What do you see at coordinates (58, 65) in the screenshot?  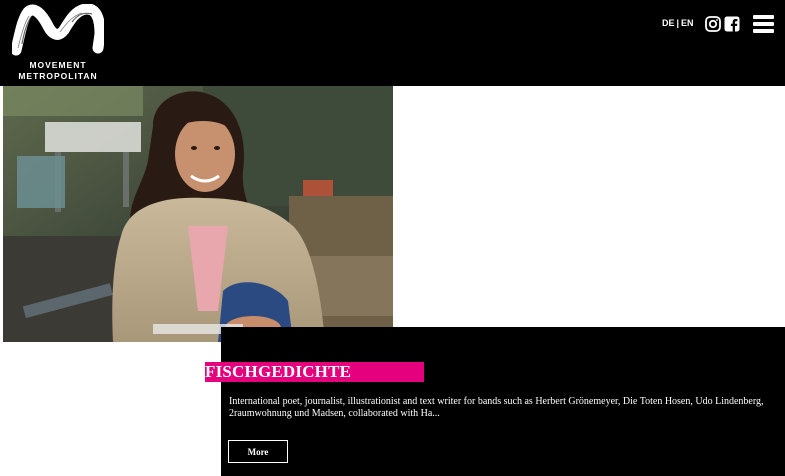 I see `logo-line1: MOVEMENT` at bounding box center [58, 65].